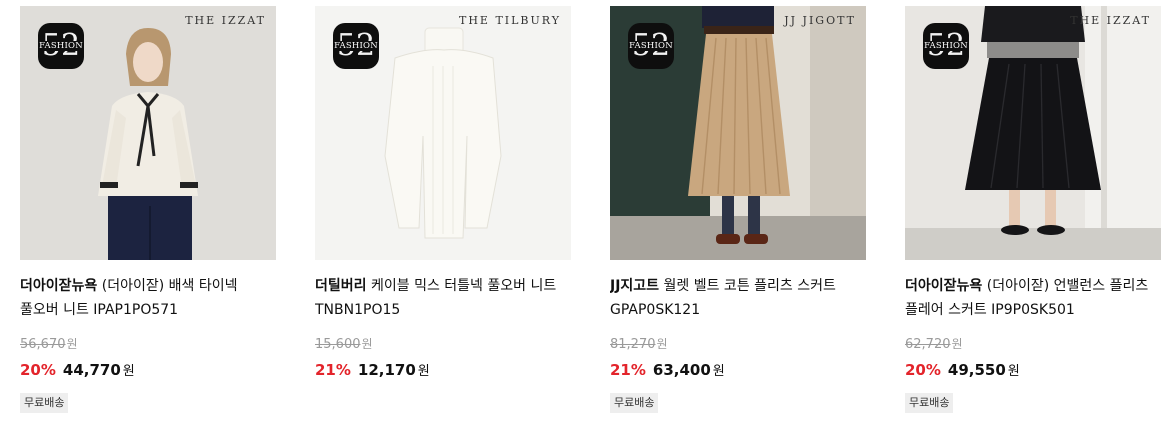  What do you see at coordinates (372, 370) in the screenshot?
I see `sale-price: 21% 12,170 원` at bounding box center [372, 370].